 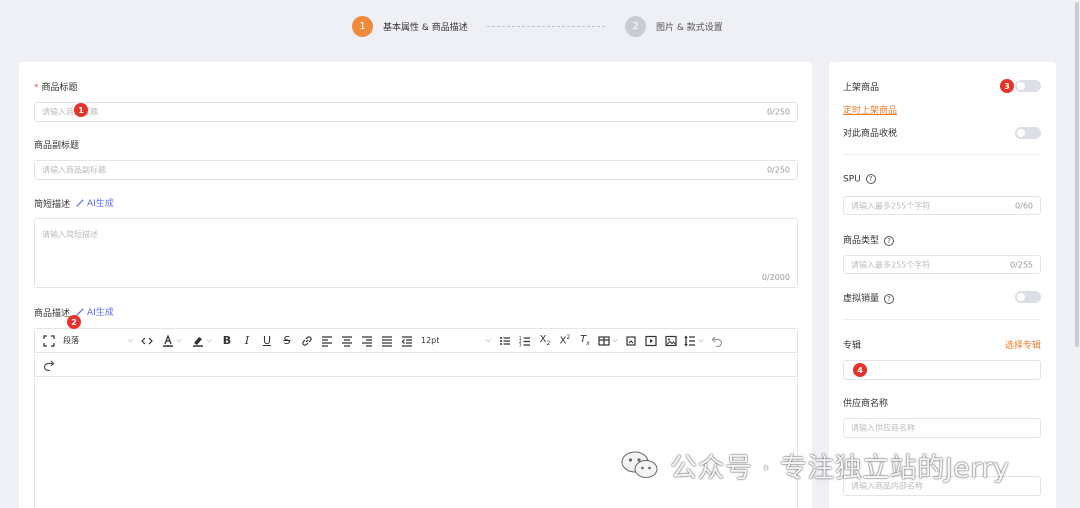 What do you see at coordinates (635, 26) in the screenshot?
I see `step-2-number: 2` at bounding box center [635, 26].